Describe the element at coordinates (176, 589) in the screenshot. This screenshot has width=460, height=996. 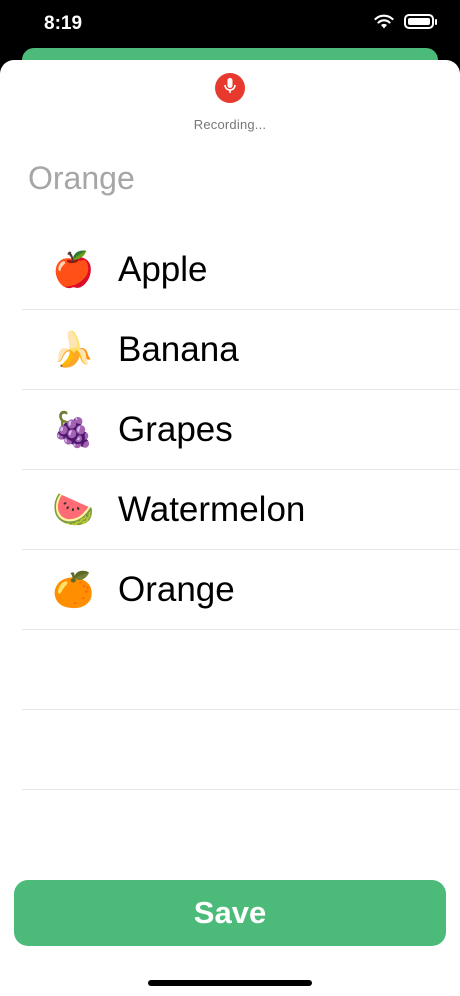
I see `list-item-label: Orange` at that location.